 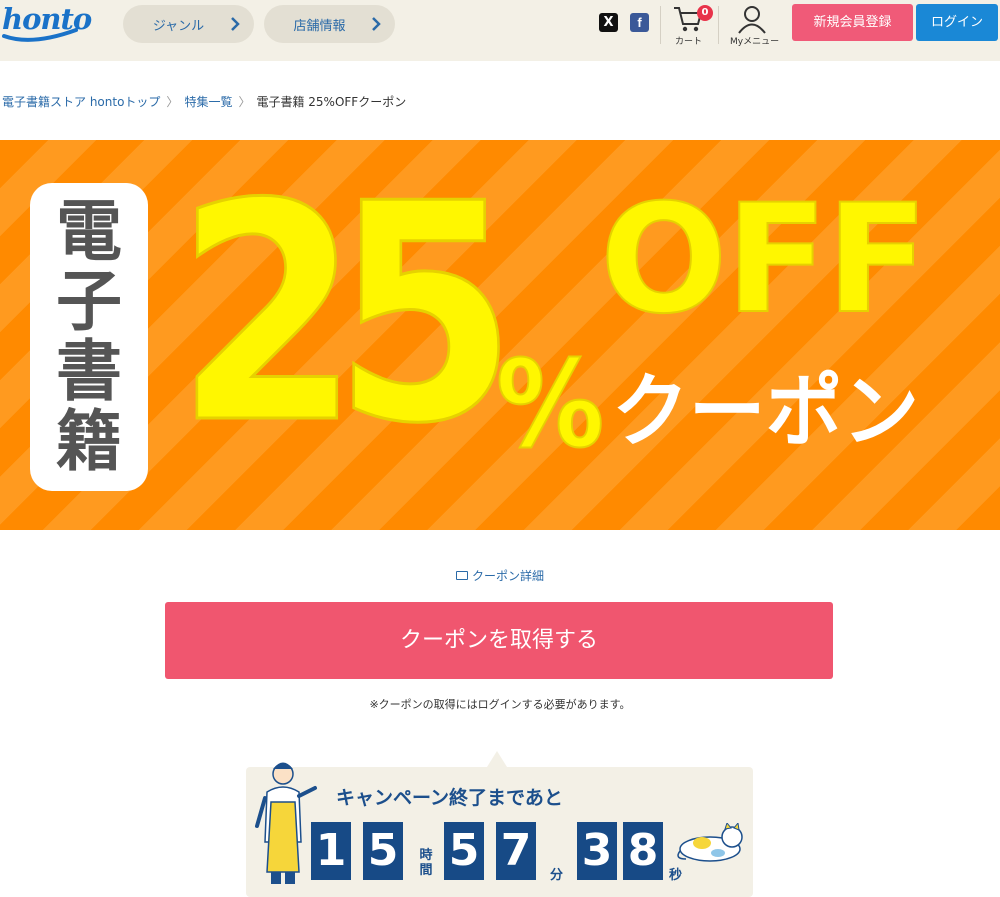 What do you see at coordinates (464, 851) in the screenshot?
I see `minutes-digit: 5` at bounding box center [464, 851].